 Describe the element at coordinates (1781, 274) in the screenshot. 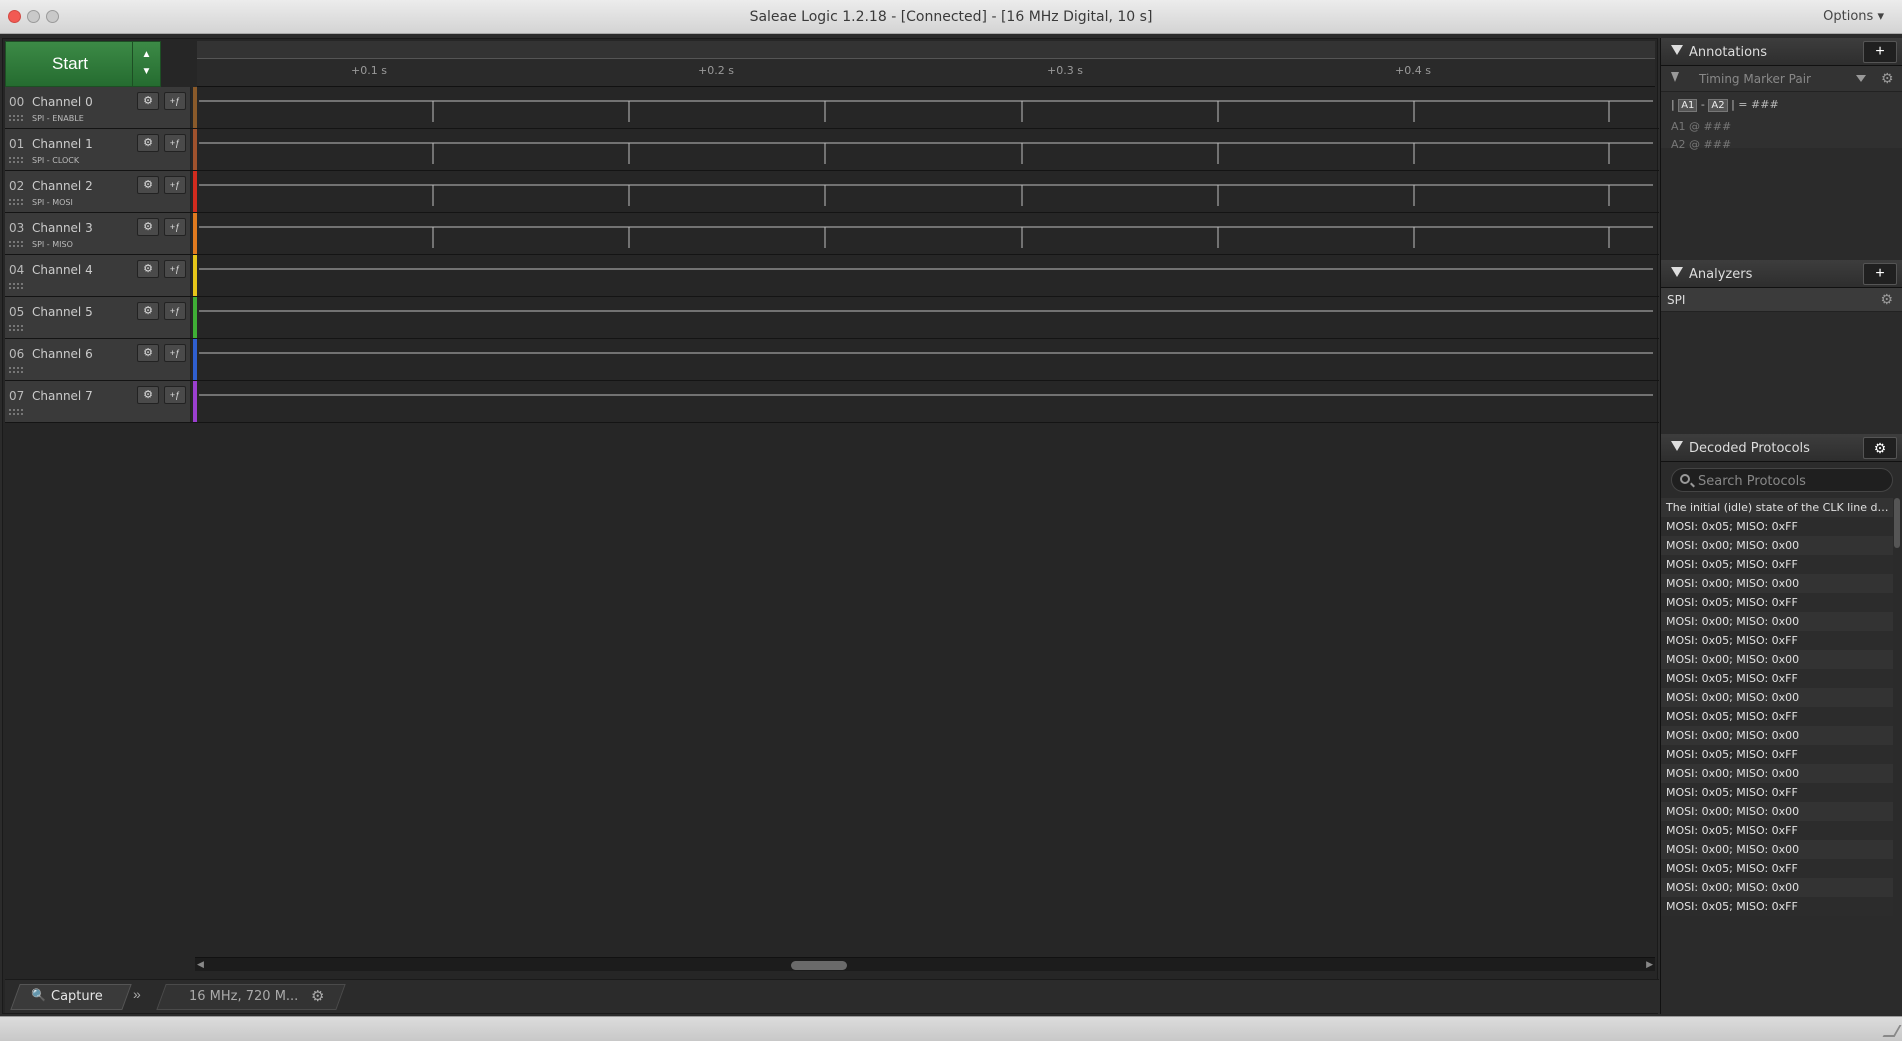

I see `analyzers-header: Analyzers +` at that location.